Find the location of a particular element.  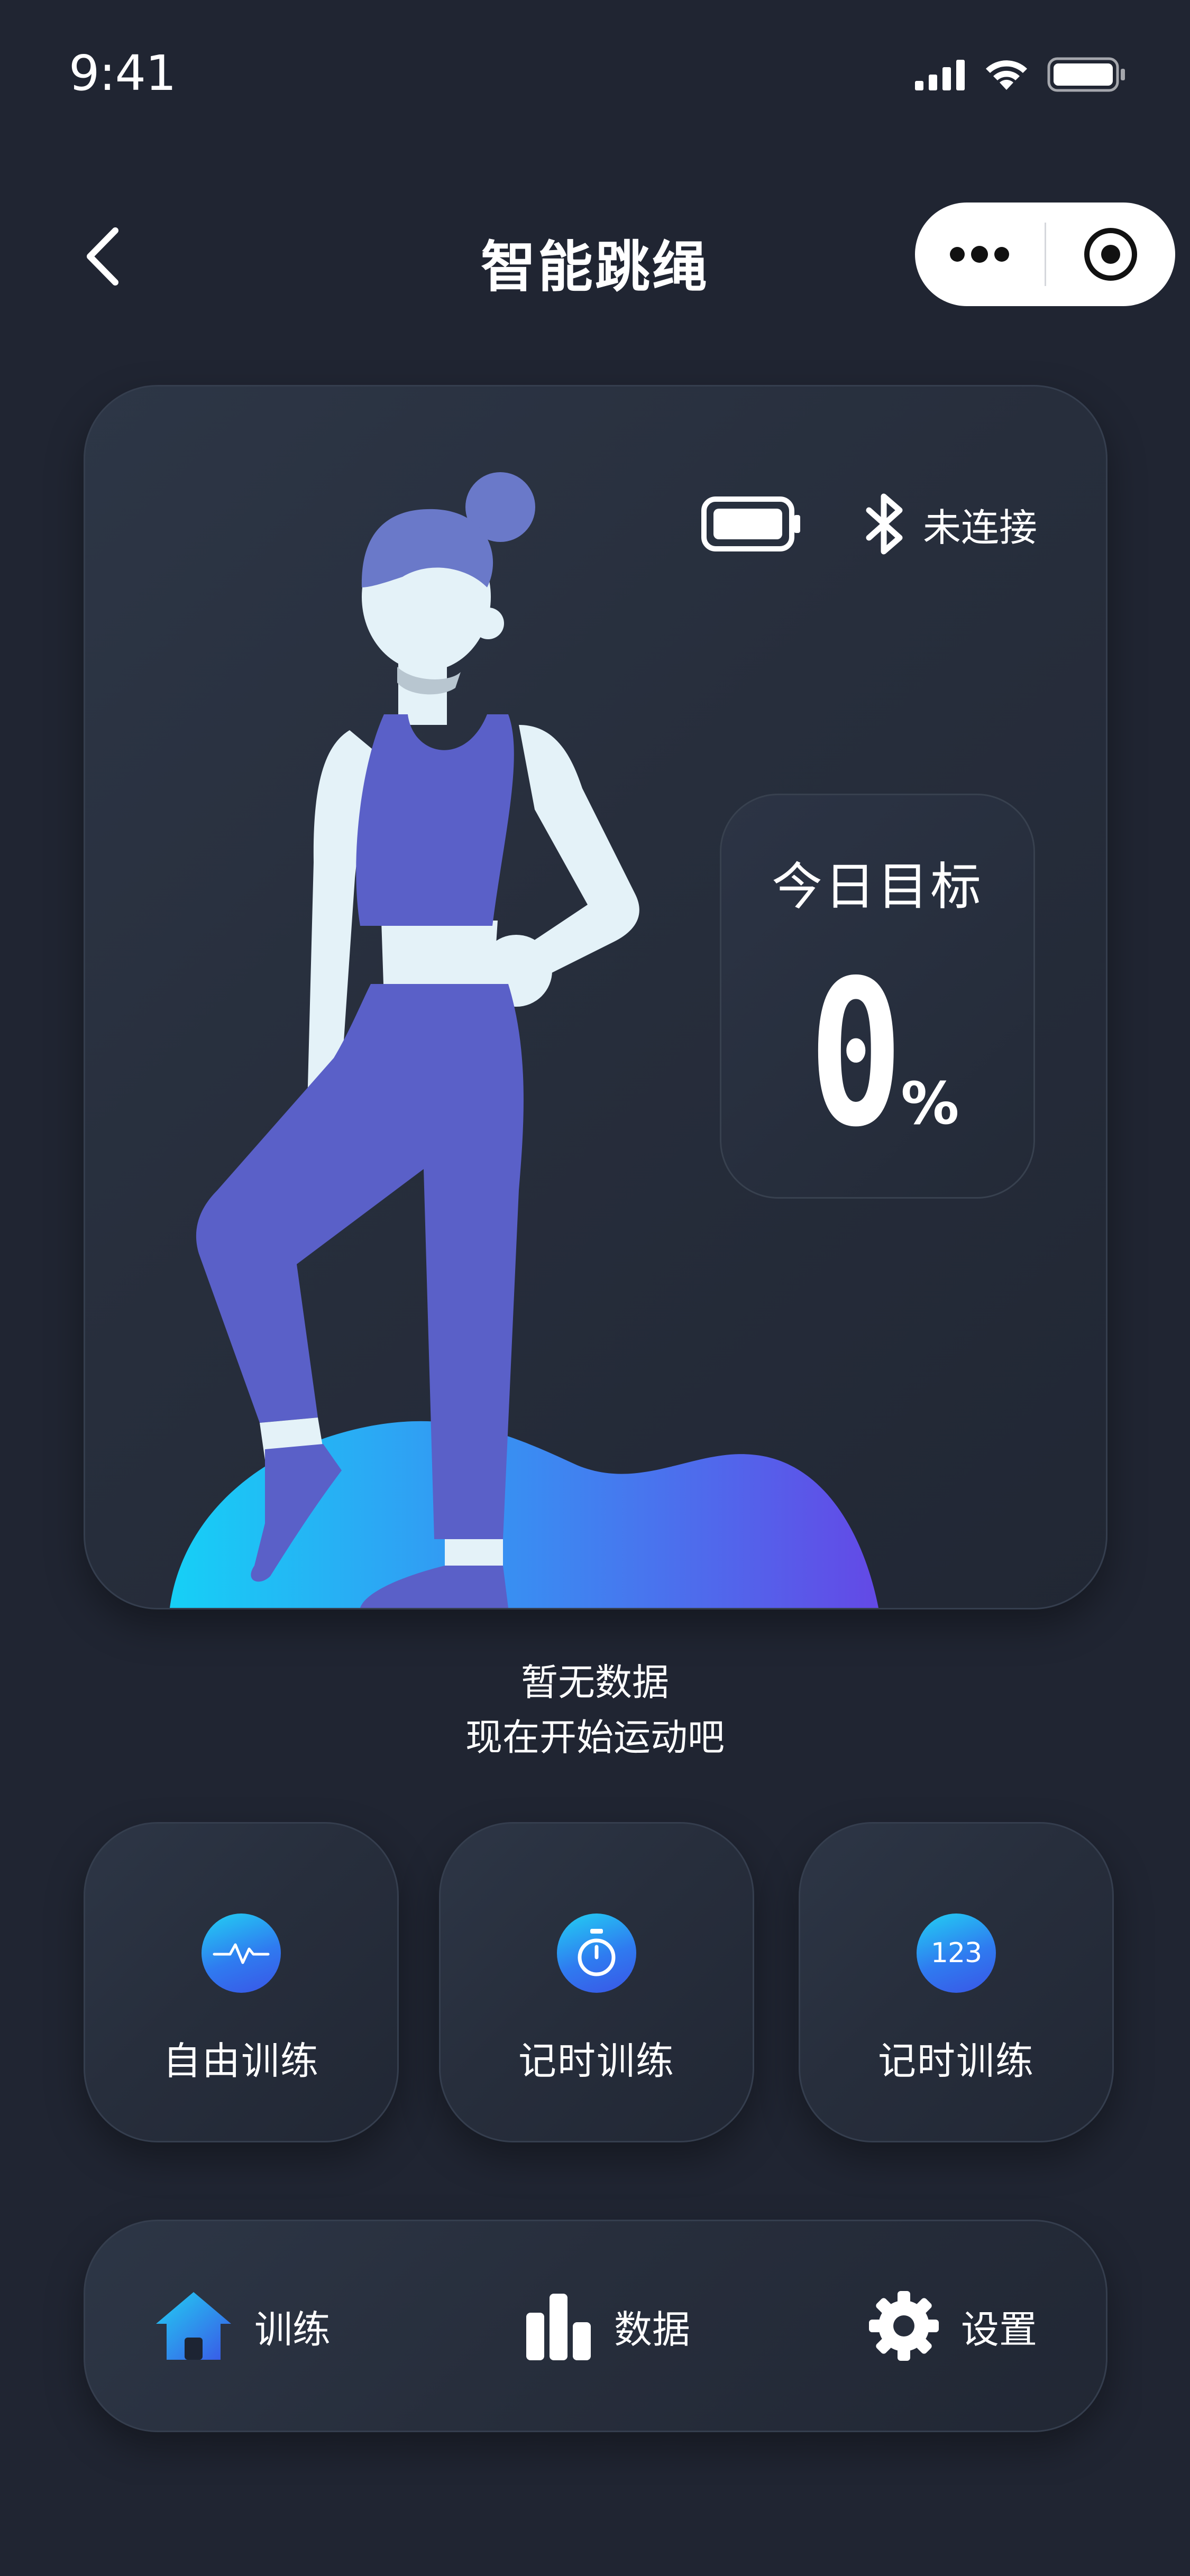

more-button is located at coordinates (980, 254).